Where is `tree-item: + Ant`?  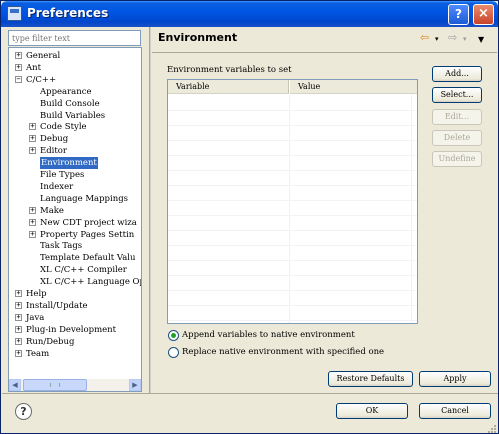
tree-item: + Ant is located at coordinates (75, 68).